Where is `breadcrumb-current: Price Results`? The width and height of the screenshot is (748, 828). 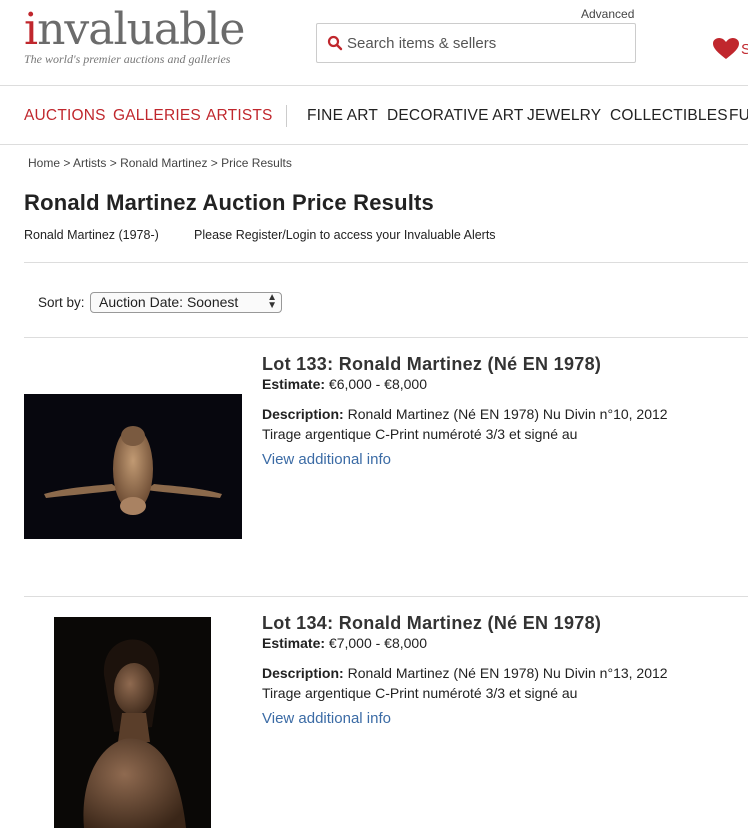
breadcrumb-current: Price Results is located at coordinates (256, 163).